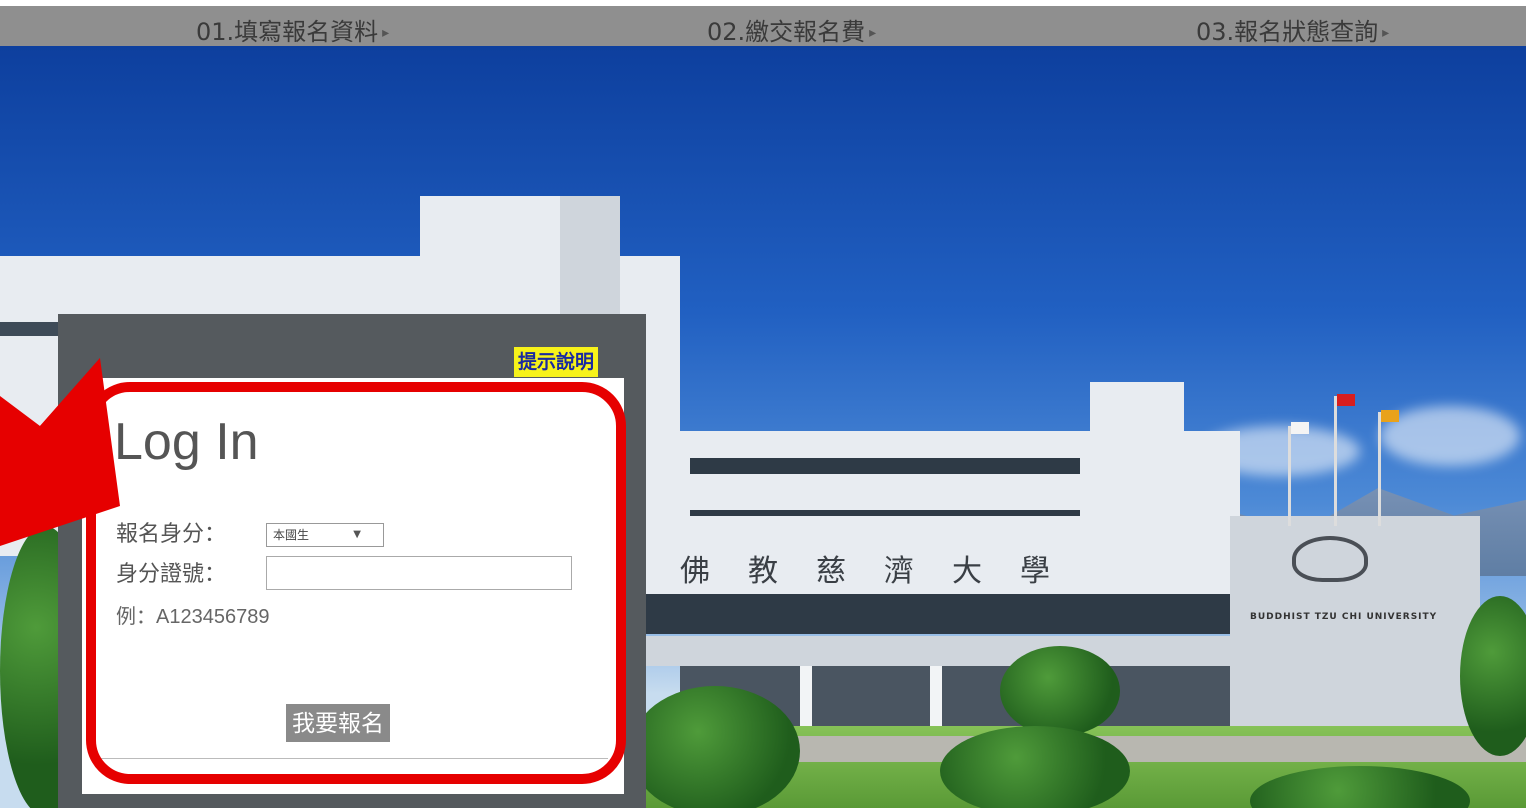 The image size is (1526, 808). I want to click on help-button: 提示說明, so click(556, 362).